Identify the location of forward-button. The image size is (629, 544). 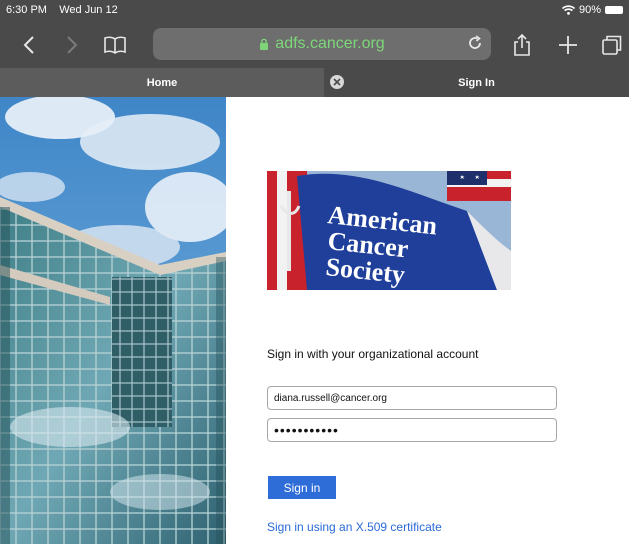
(72, 45).